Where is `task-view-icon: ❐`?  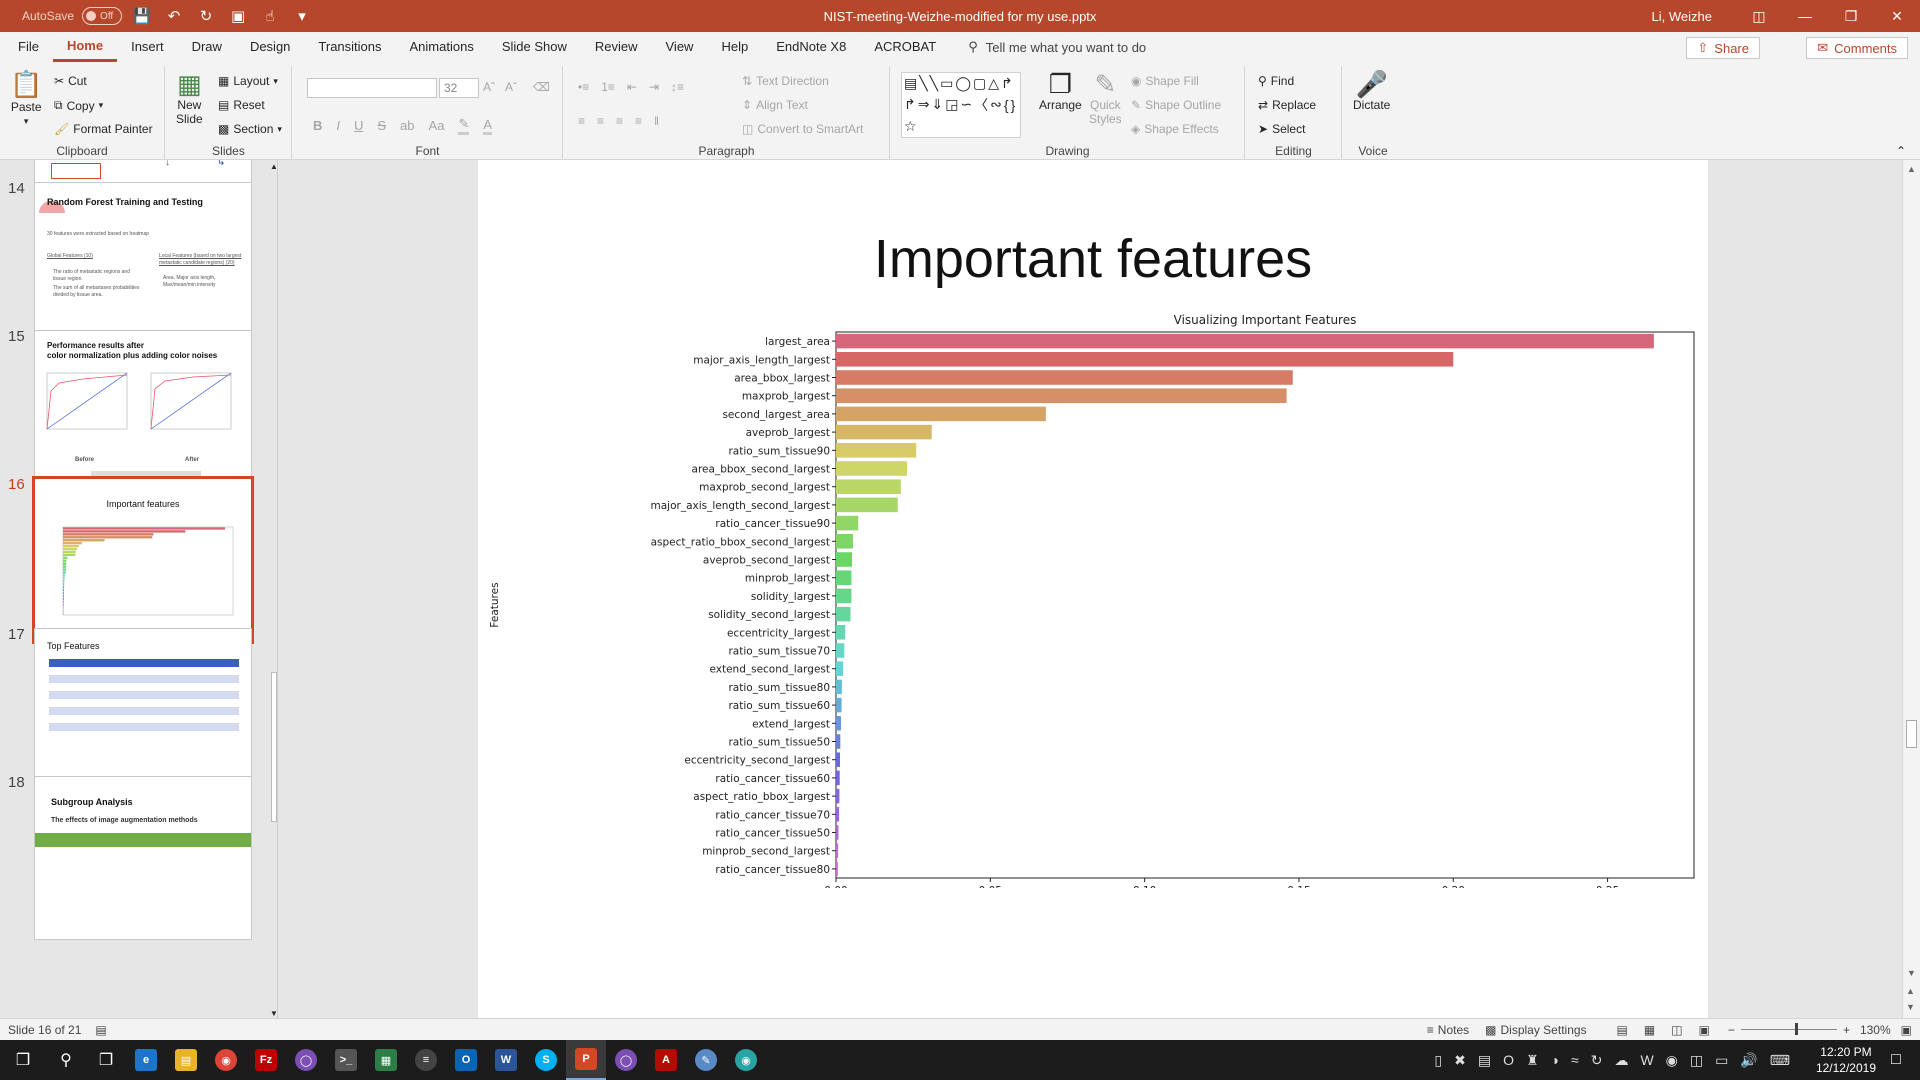
task-view-icon: ❐ is located at coordinates (106, 1060).